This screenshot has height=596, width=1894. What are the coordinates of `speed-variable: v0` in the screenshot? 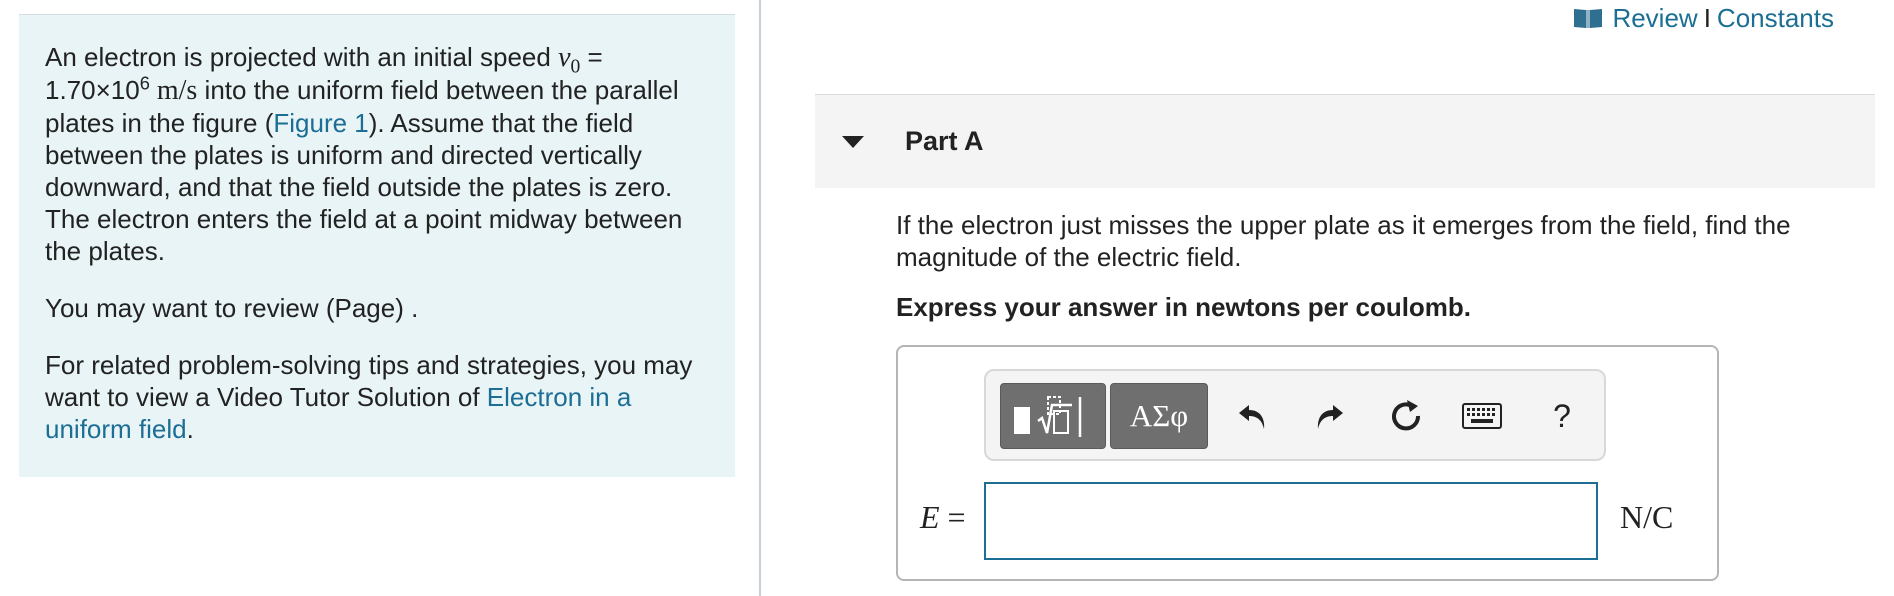 It's located at (569, 60).